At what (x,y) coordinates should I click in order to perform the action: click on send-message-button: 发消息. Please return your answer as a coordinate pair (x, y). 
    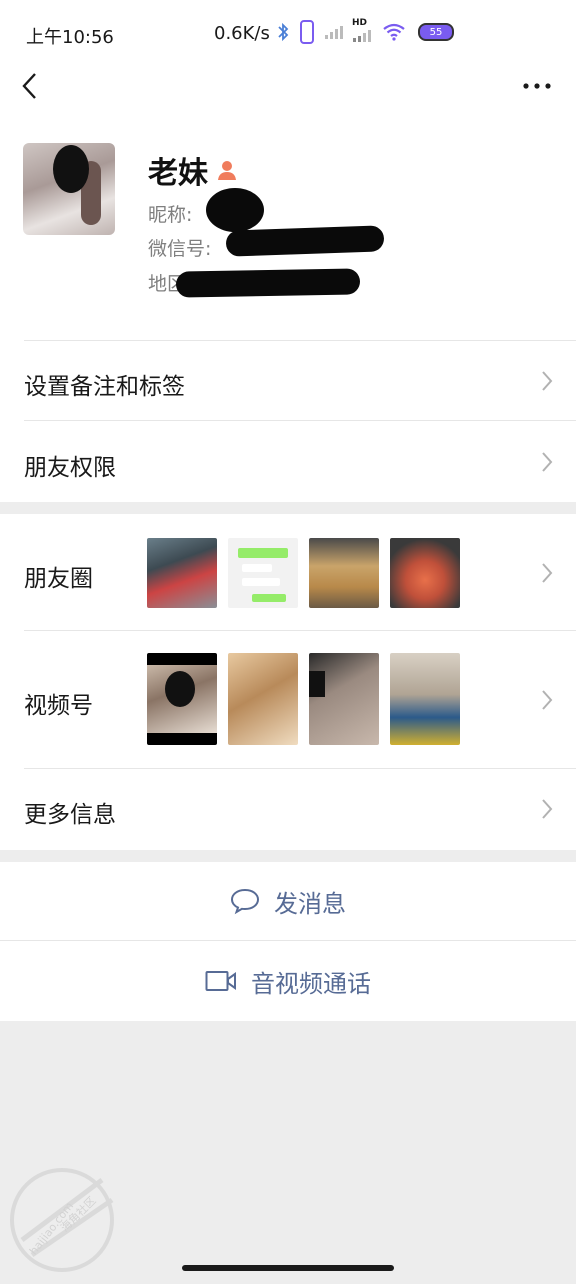
    Looking at the image, I should click on (288, 901).